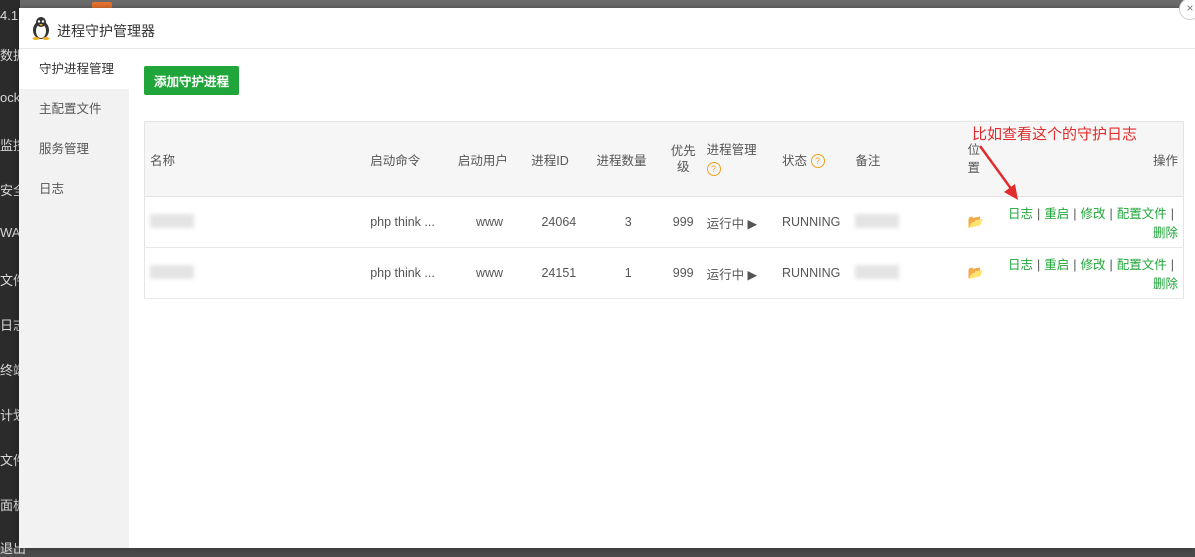 The width and height of the screenshot is (1195, 557). Describe the element at coordinates (607, 28) in the screenshot. I see `dialog-header: 进程守护管理器` at that location.